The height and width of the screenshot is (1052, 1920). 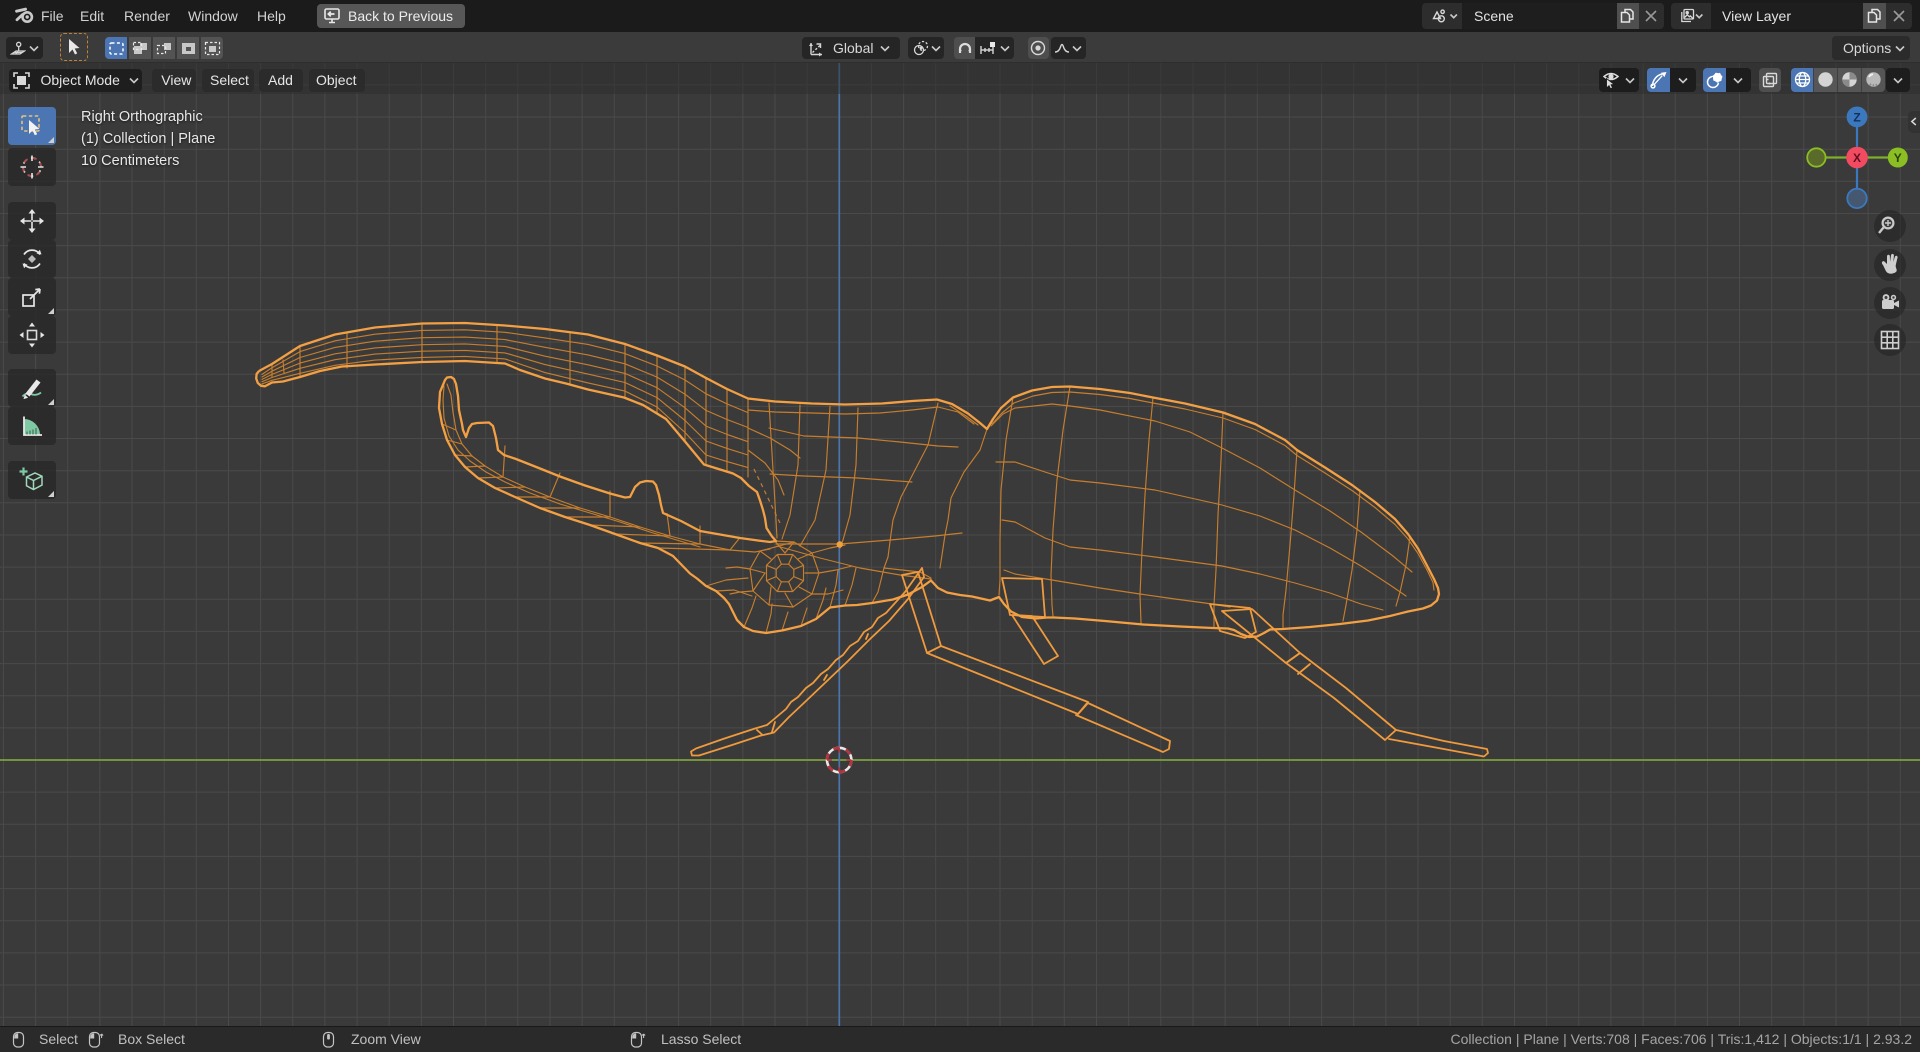 I want to click on svg-text: Y, so click(x=1898, y=158).